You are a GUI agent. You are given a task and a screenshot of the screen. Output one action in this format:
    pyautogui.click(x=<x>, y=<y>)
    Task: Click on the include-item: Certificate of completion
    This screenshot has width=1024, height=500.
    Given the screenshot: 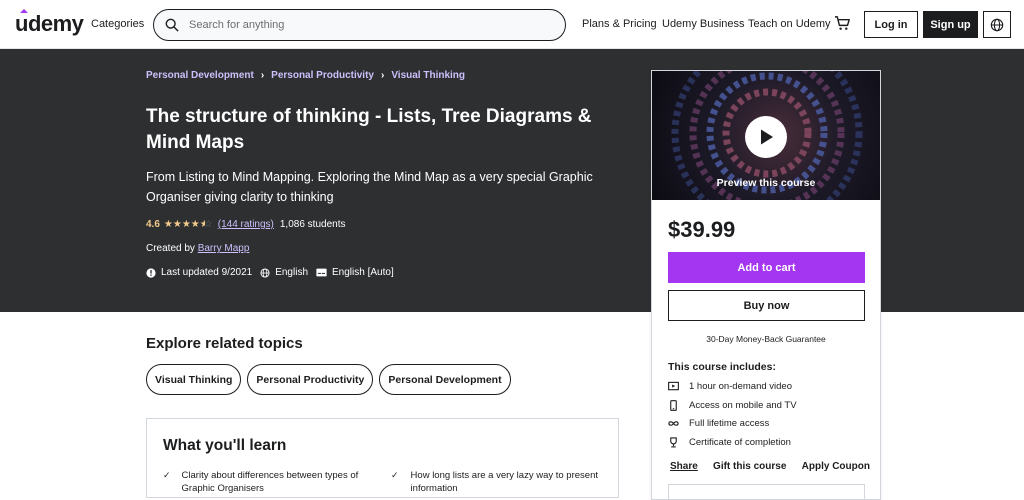 What is the action you would take?
    pyautogui.click(x=729, y=442)
    